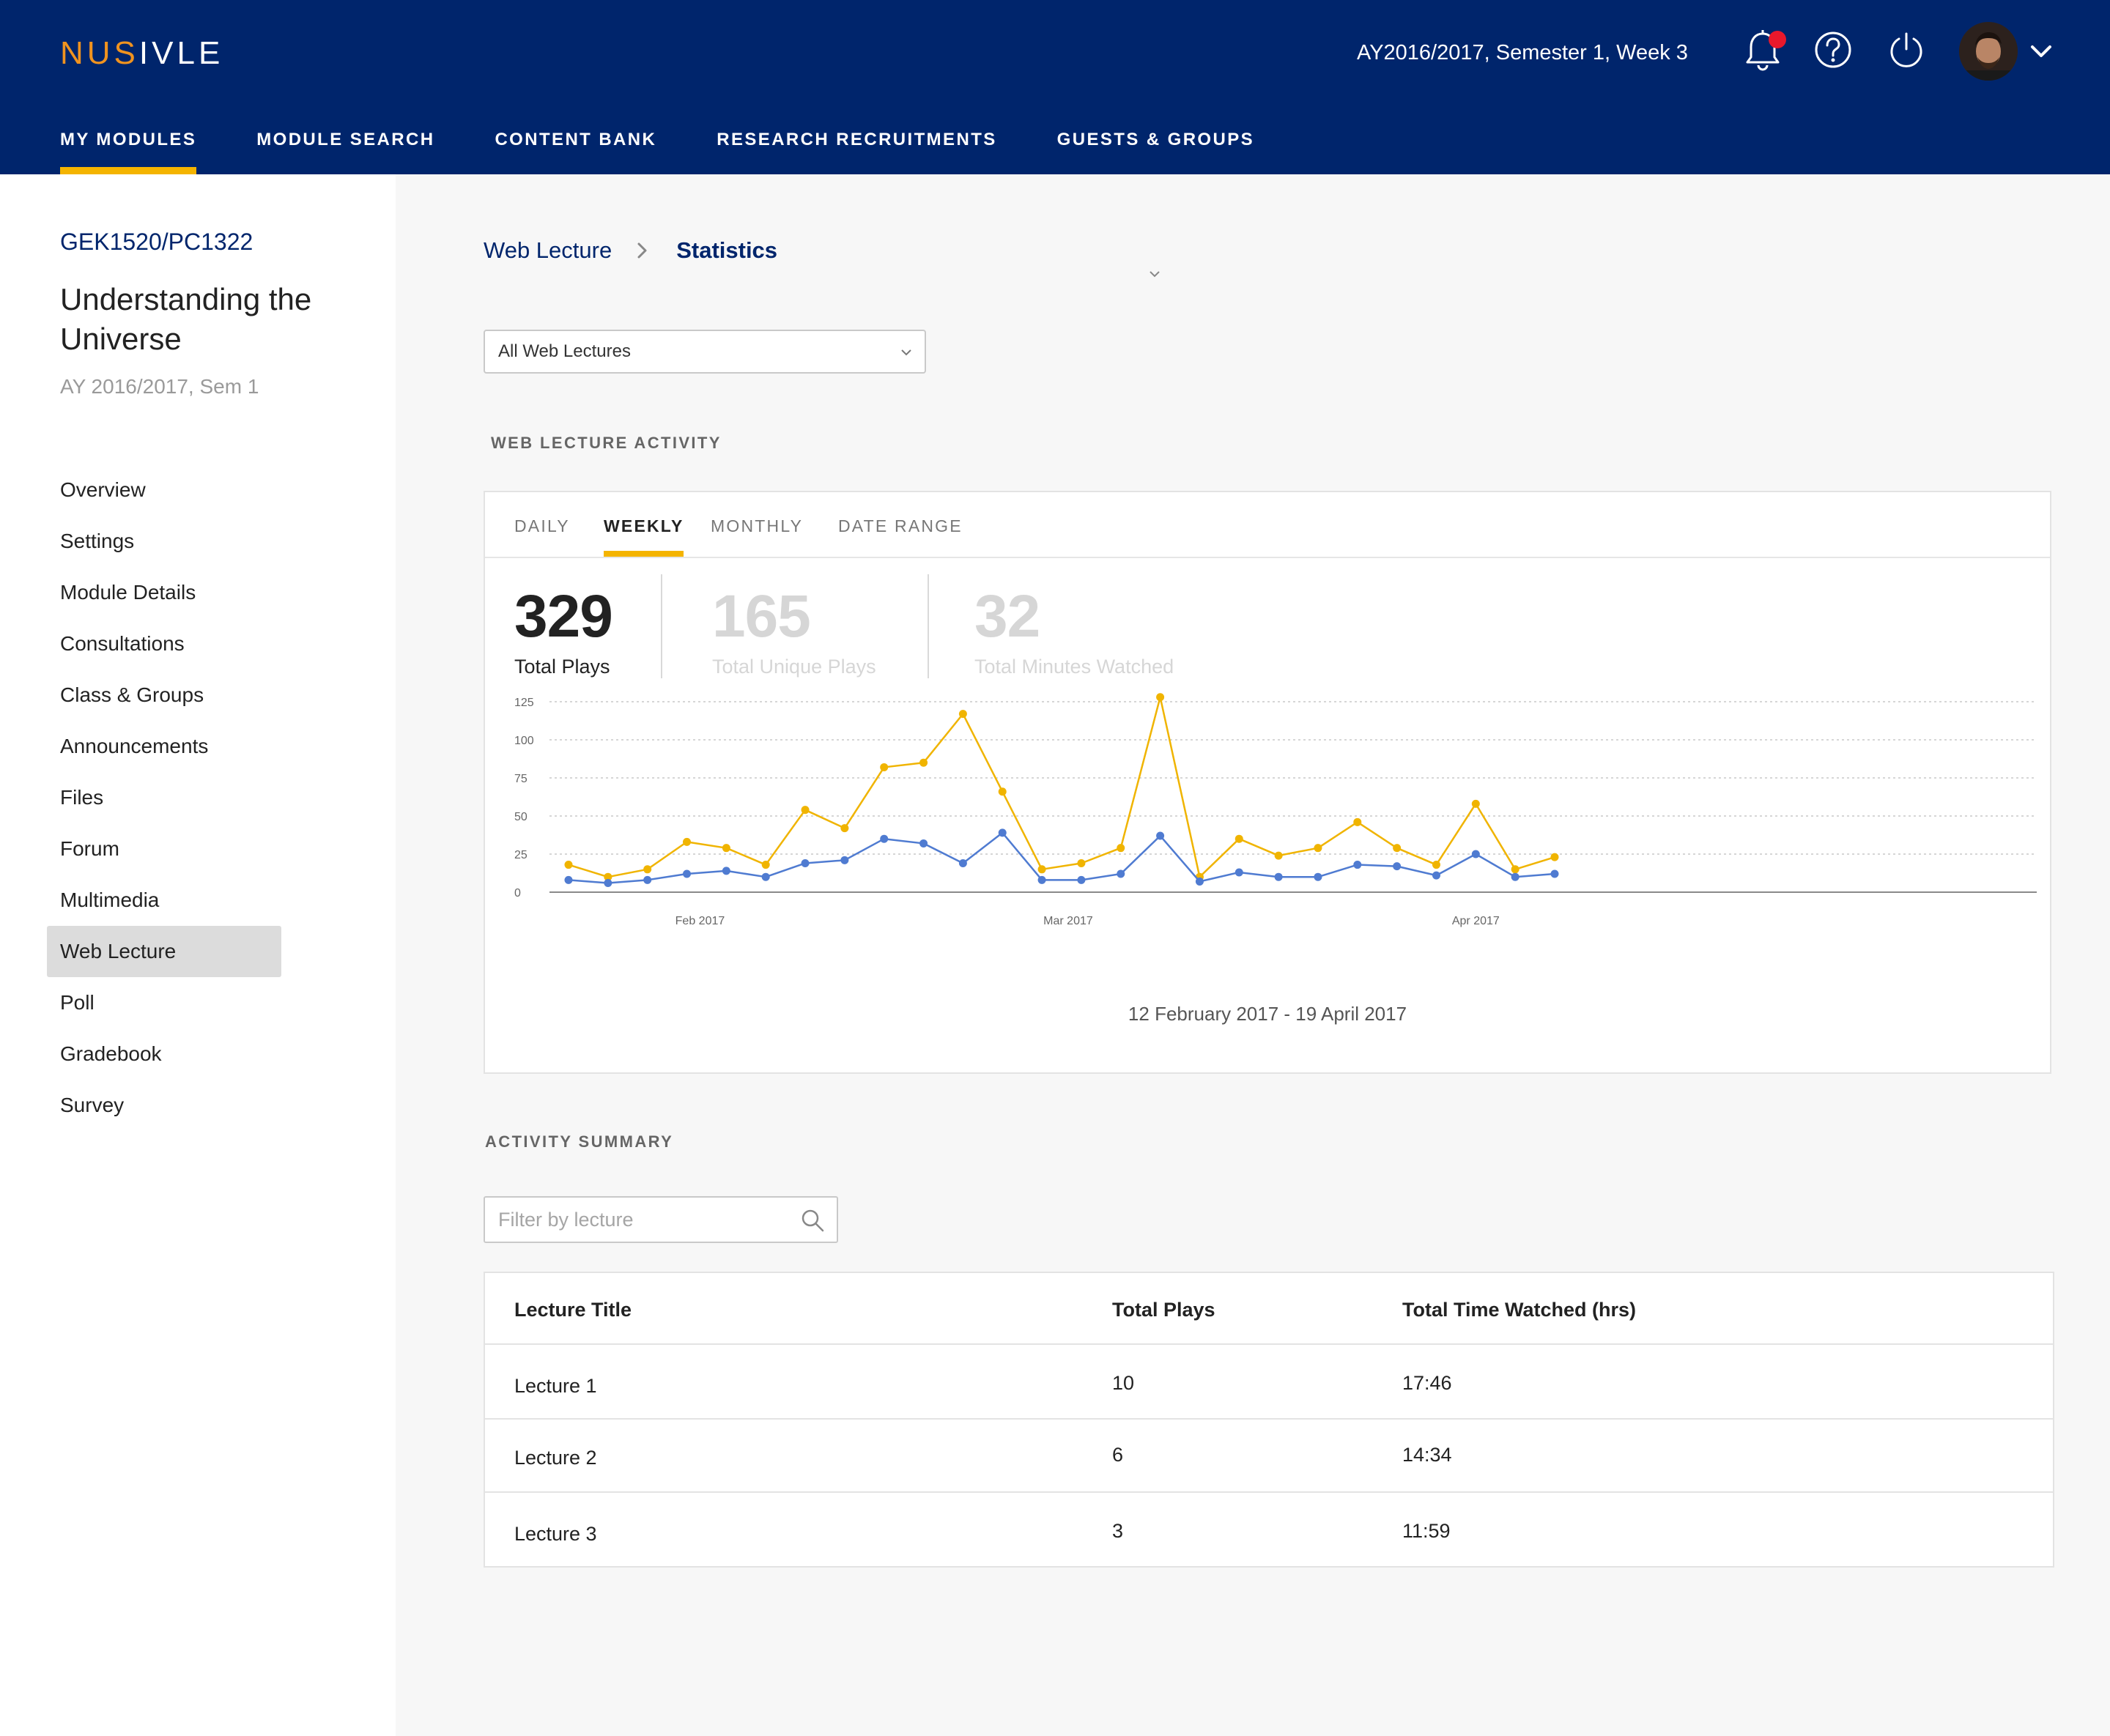  Describe the element at coordinates (856, 150) in the screenshot. I see `nav-research-recruitments: RESEARCH RECRUITMENTS` at that location.